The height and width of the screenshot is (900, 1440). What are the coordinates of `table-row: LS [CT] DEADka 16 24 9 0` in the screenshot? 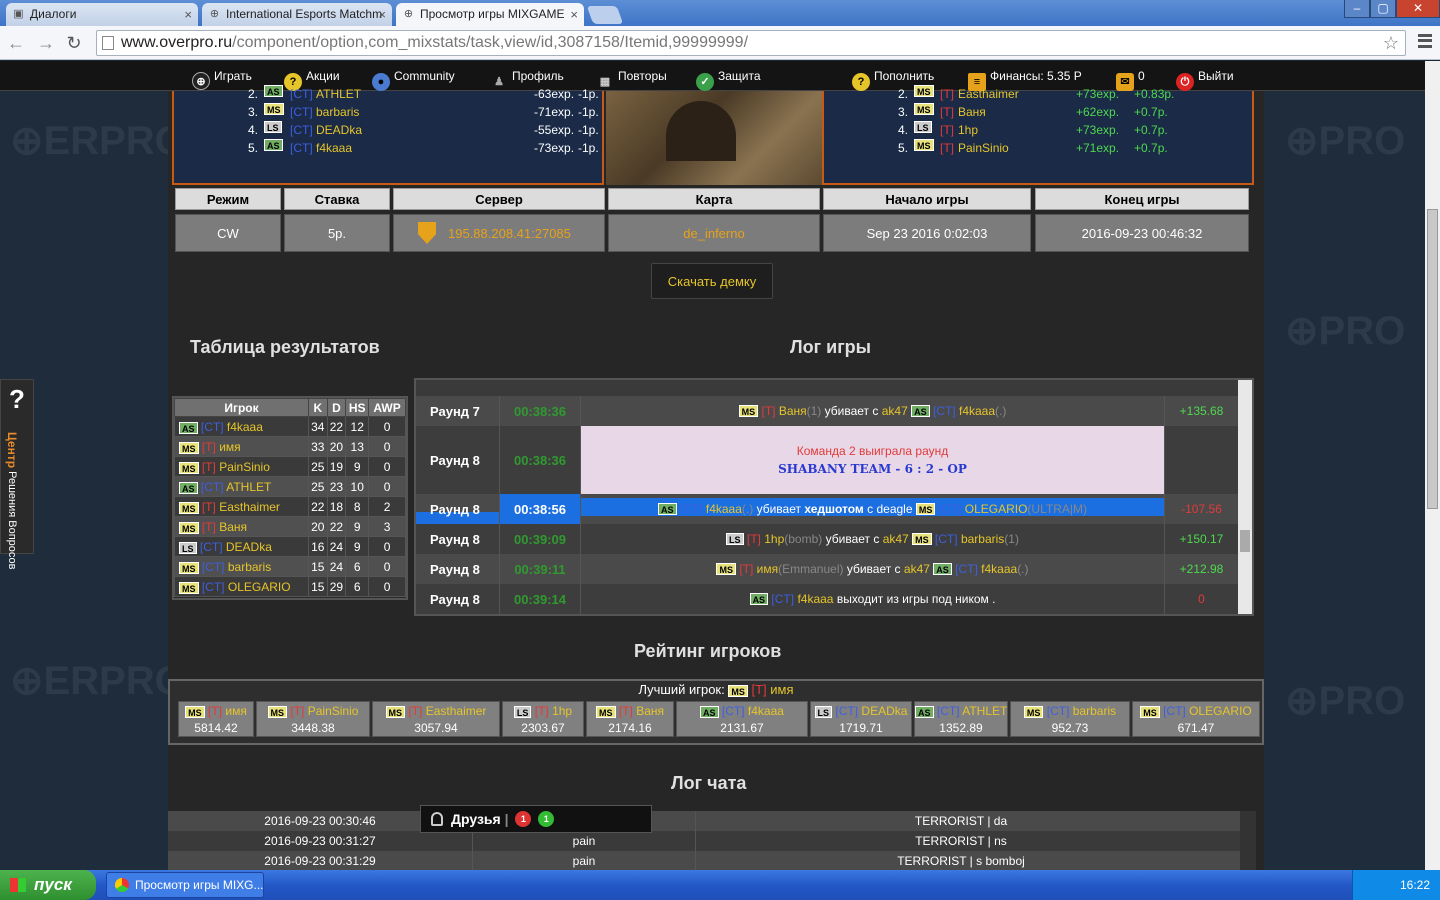 It's located at (290, 546).